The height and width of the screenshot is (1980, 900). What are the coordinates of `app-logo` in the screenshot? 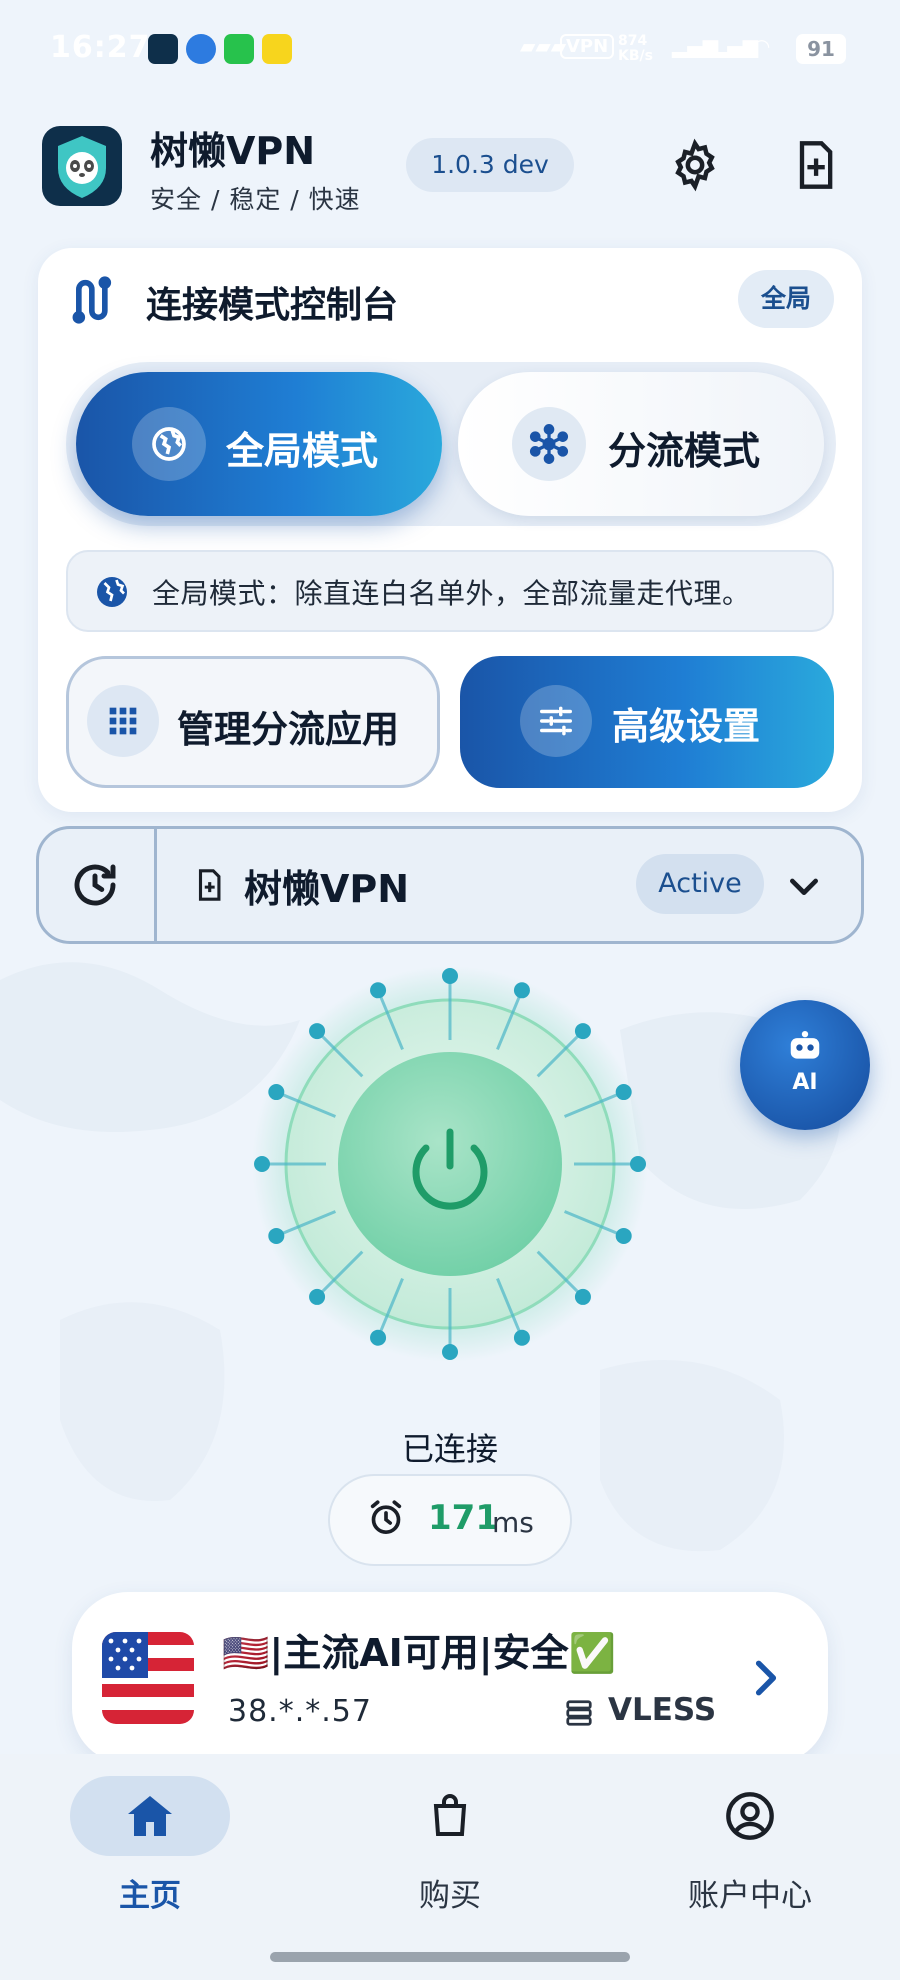 It's located at (82, 166).